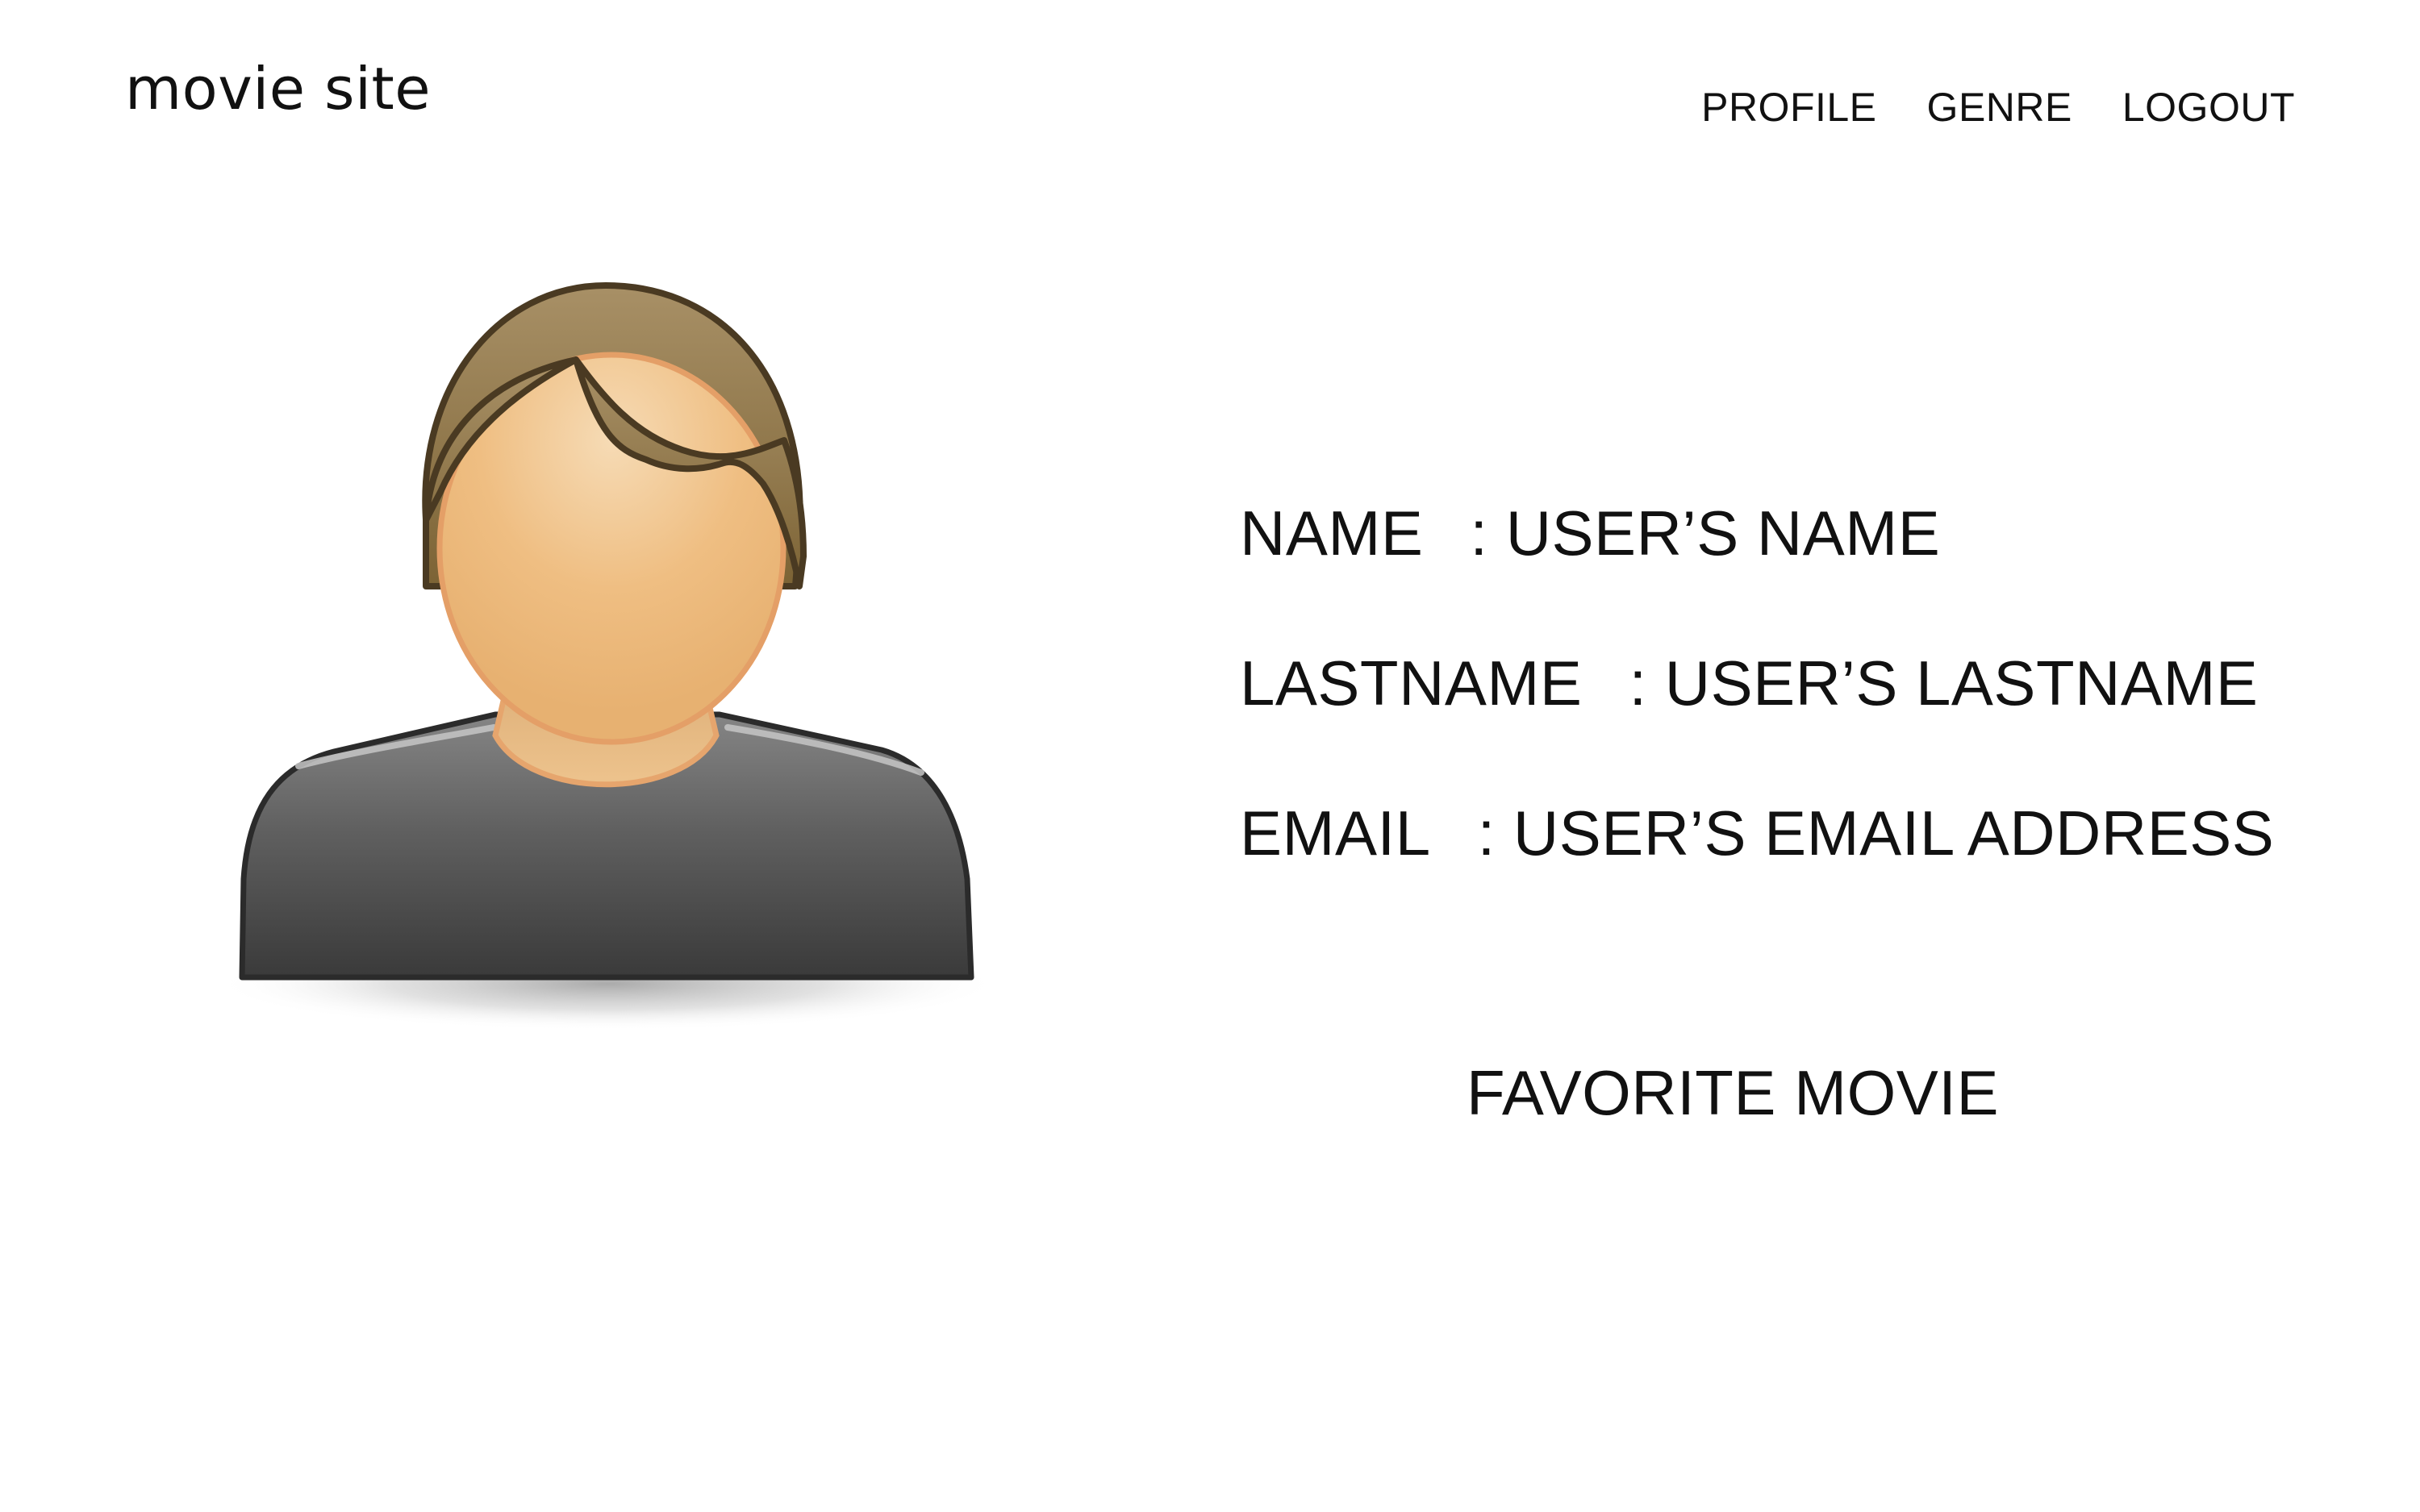 The image size is (2420, 1512). I want to click on nav-logout: LOGOUT, so click(2208, 107).